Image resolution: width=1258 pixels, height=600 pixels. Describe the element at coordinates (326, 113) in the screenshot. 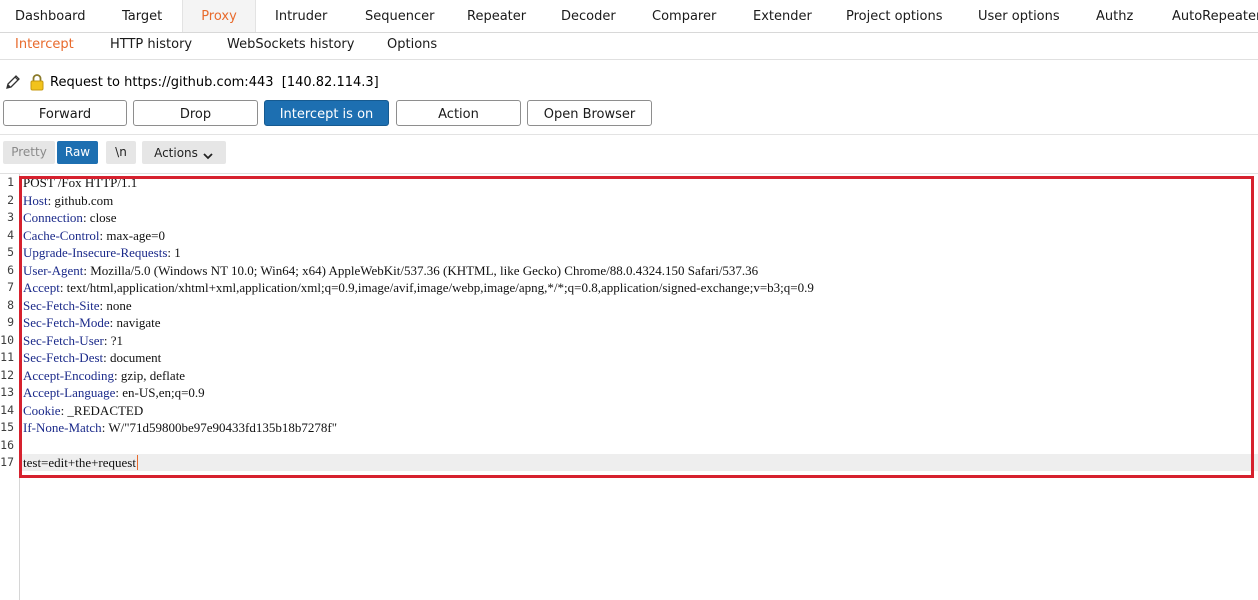

I see `intercept-toggle-button: Intercept is on` at that location.